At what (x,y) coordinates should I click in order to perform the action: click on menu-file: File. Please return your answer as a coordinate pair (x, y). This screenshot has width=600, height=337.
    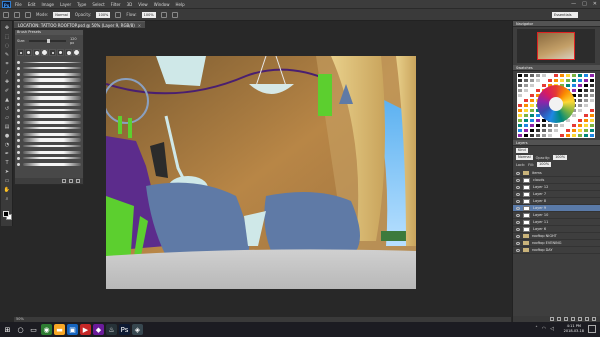
    Looking at the image, I should click on (18, 4).